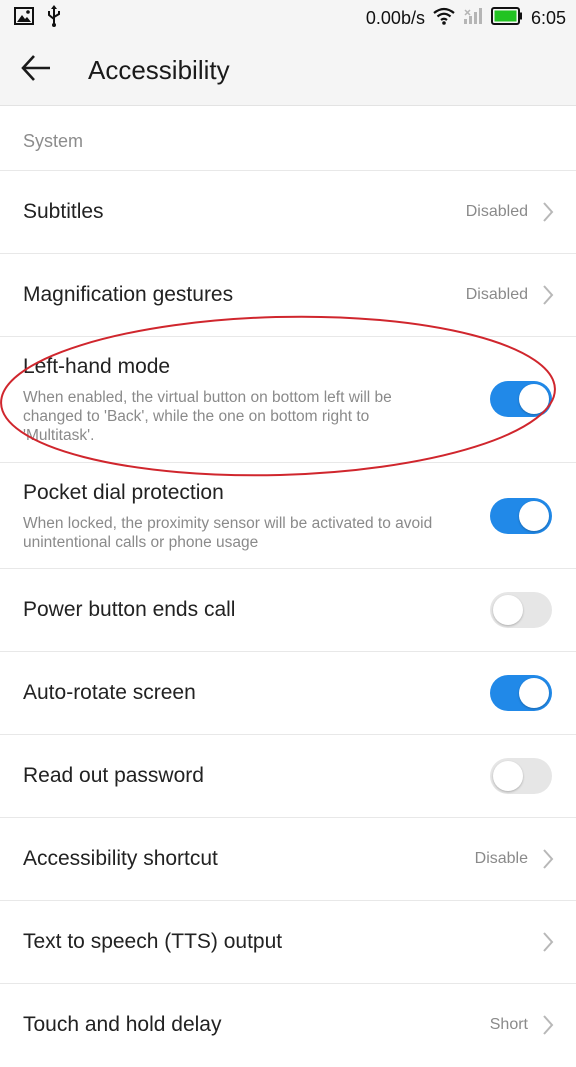 The image size is (576, 1067). What do you see at coordinates (63, 211) in the screenshot?
I see `subtitles-label: Subtitles` at bounding box center [63, 211].